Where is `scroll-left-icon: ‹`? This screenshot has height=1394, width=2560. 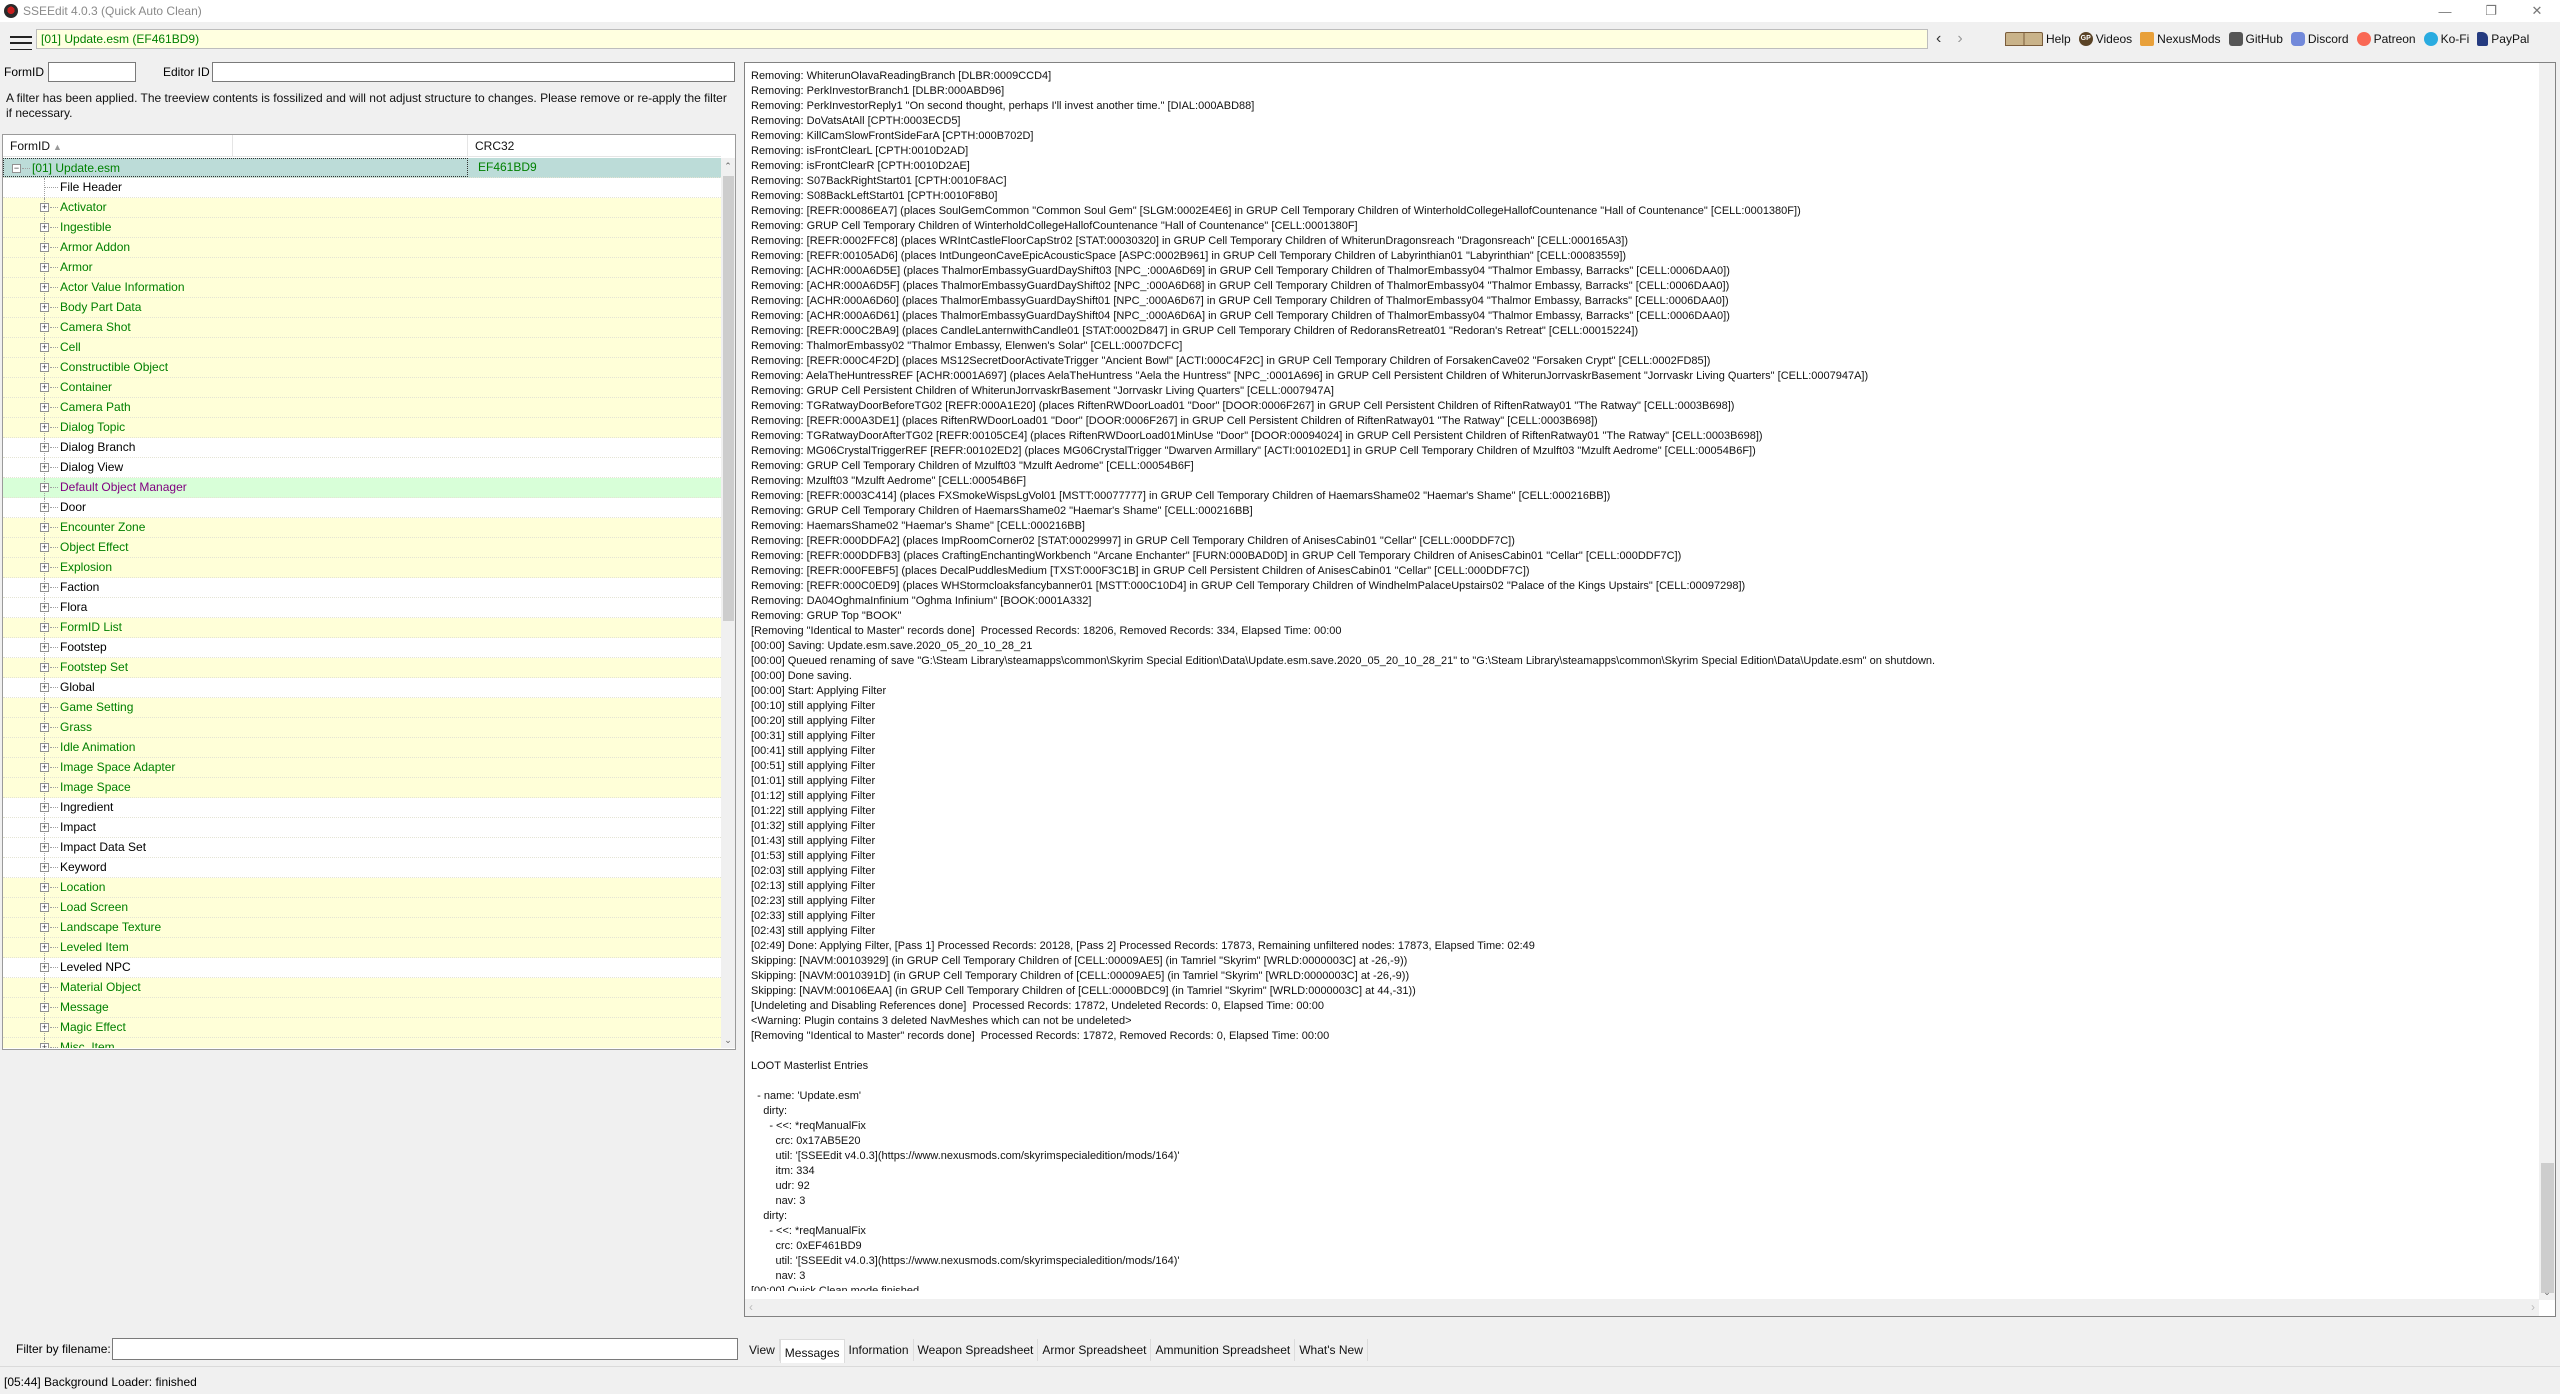
scroll-left-icon: ‹ is located at coordinates (751, 1307).